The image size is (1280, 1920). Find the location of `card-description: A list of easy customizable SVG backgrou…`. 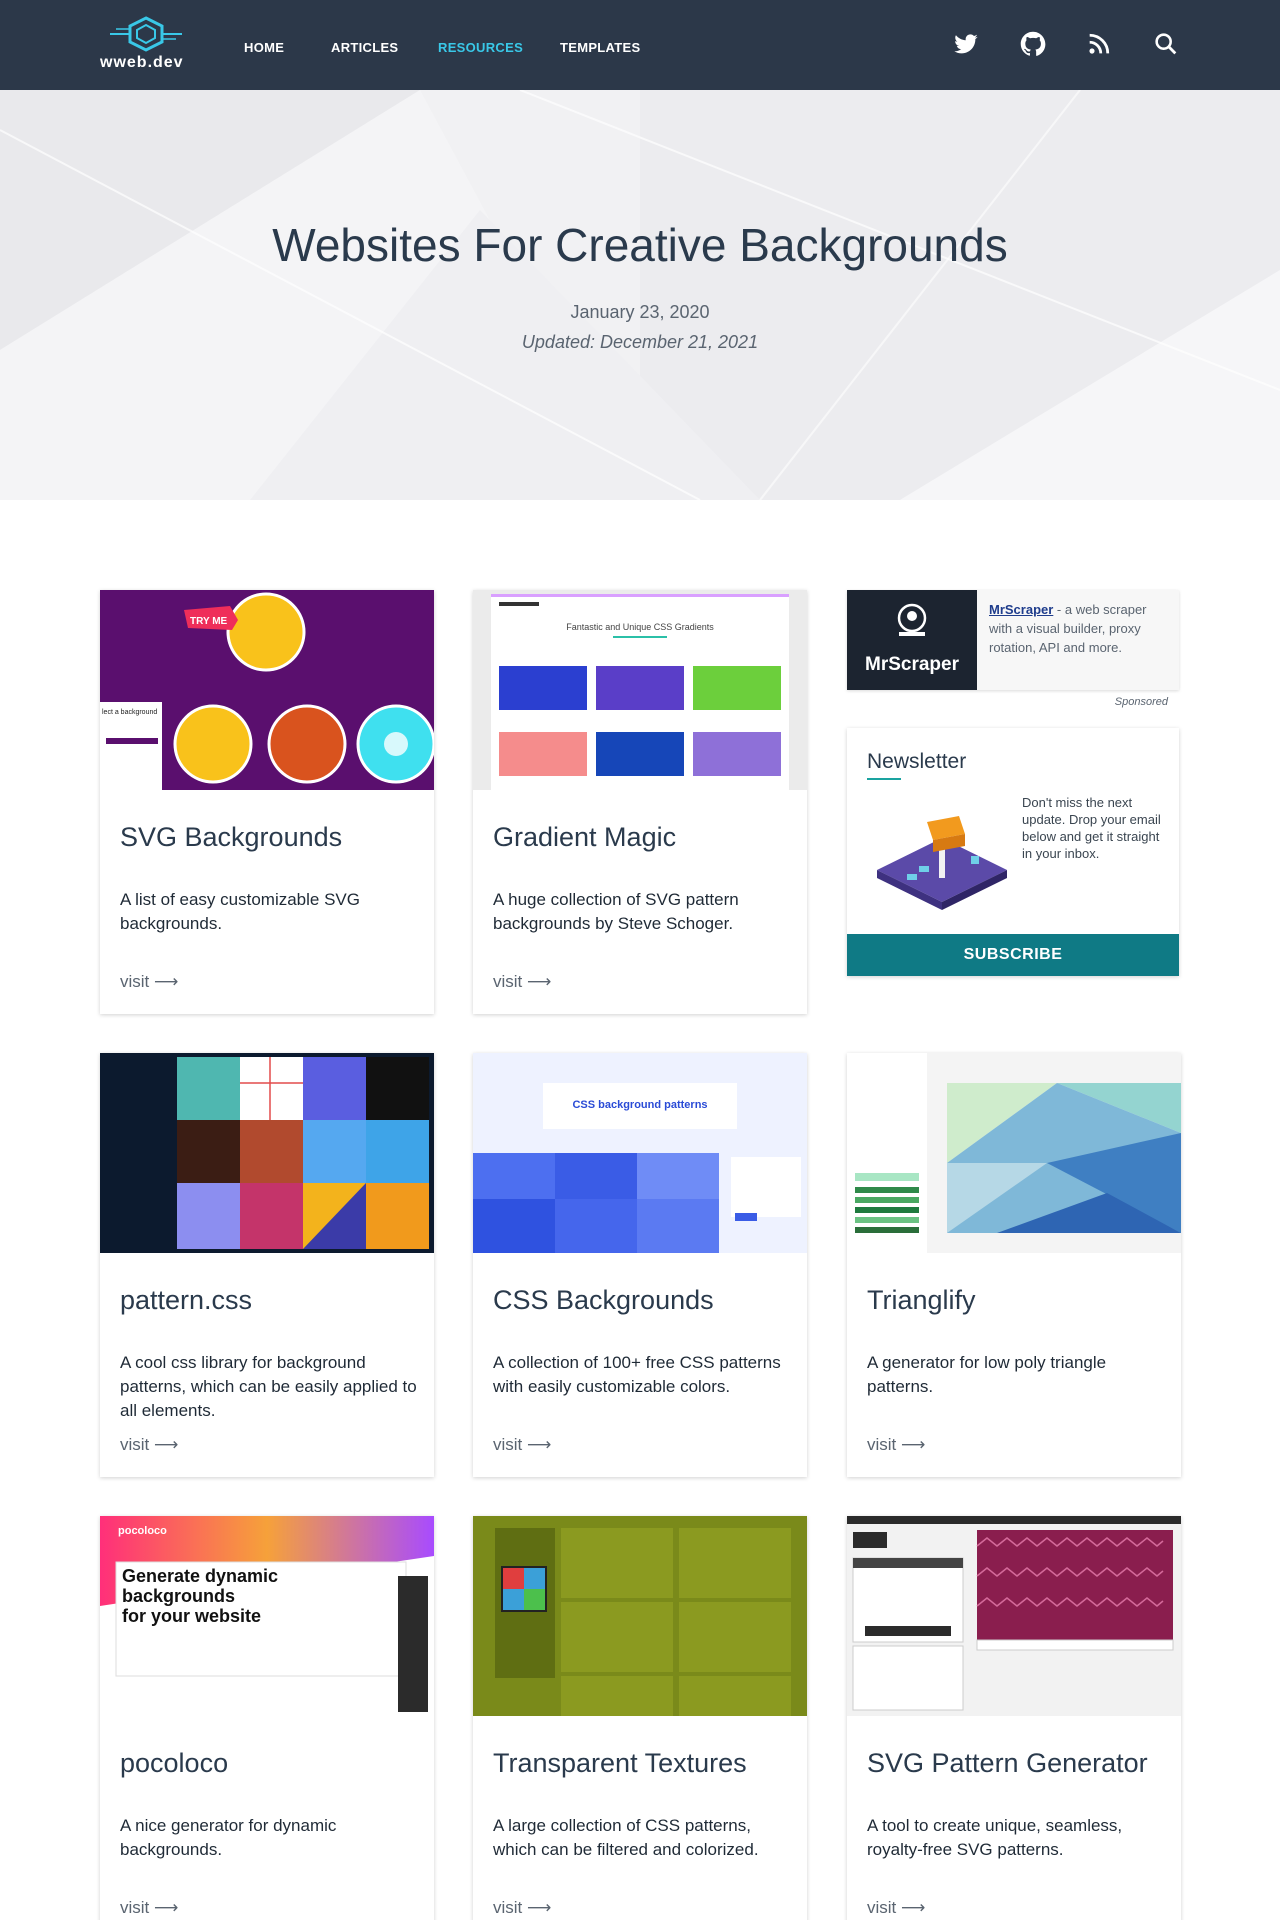

card-description: A list of easy customizable SVG backgrou… is located at coordinates (240, 911).